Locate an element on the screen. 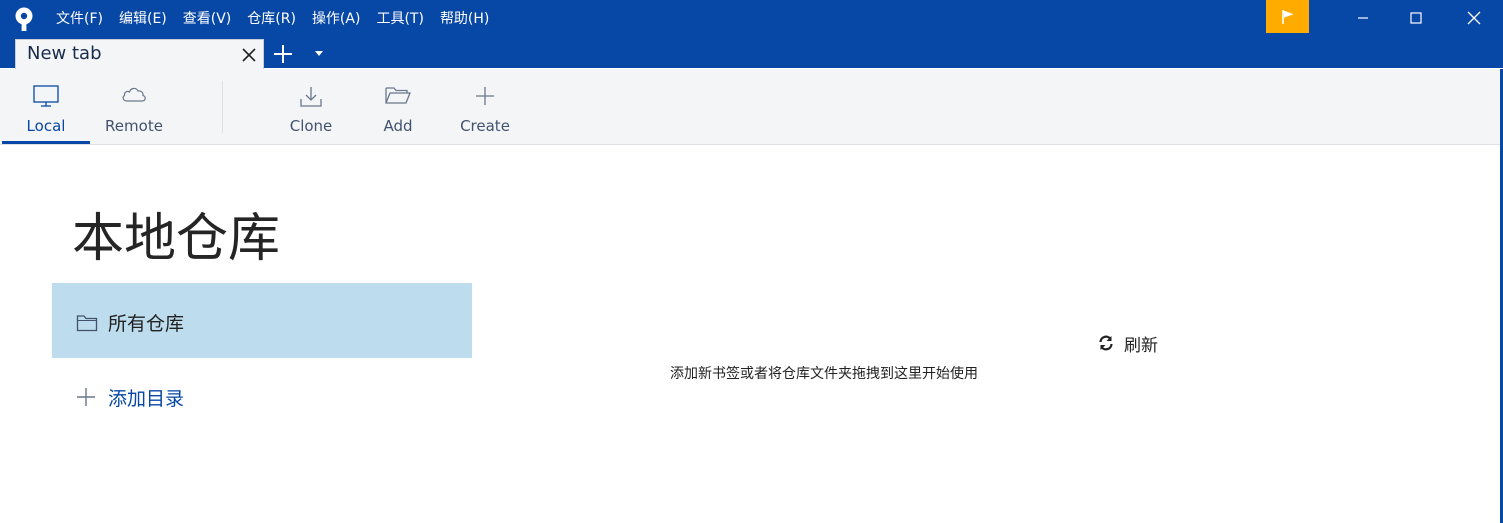  tab-local-label: Local is located at coordinates (46, 126).